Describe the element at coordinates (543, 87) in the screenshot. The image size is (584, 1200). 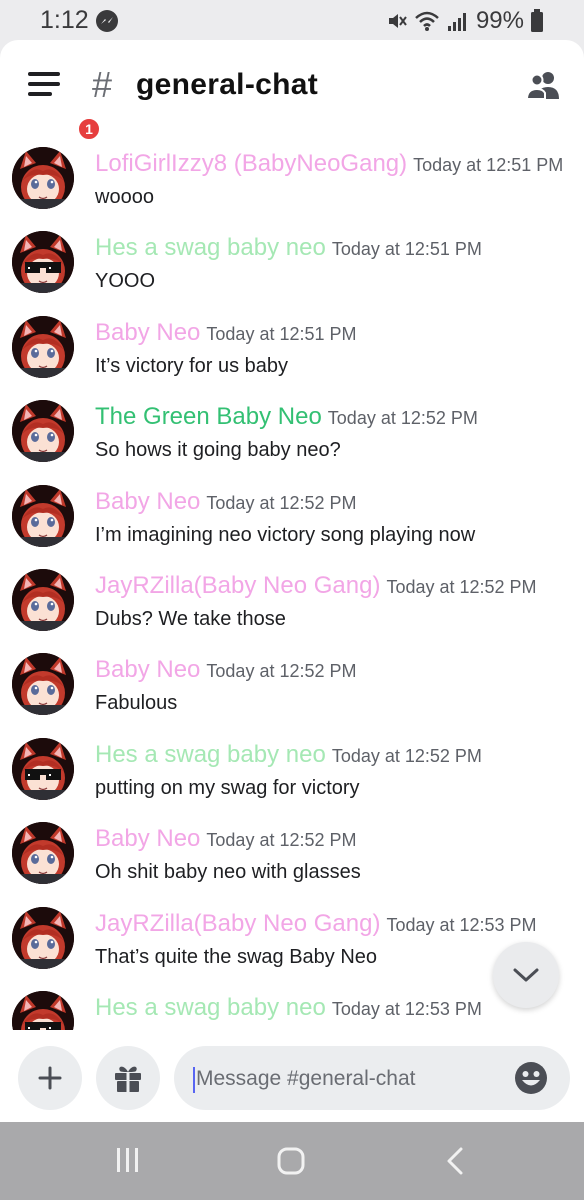
I see `members-icon` at that location.